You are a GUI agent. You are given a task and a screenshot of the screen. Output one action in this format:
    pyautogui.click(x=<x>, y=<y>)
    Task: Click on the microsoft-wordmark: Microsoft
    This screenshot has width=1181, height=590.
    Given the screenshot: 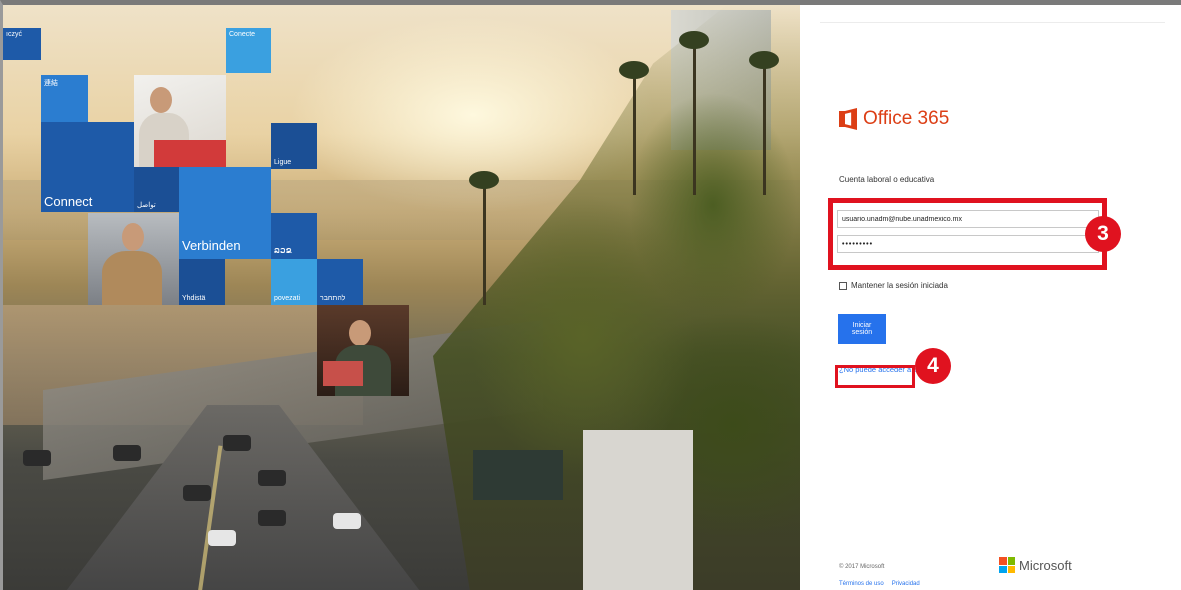 What is the action you would take?
    pyautogui.click(x=1045, y=565)
    